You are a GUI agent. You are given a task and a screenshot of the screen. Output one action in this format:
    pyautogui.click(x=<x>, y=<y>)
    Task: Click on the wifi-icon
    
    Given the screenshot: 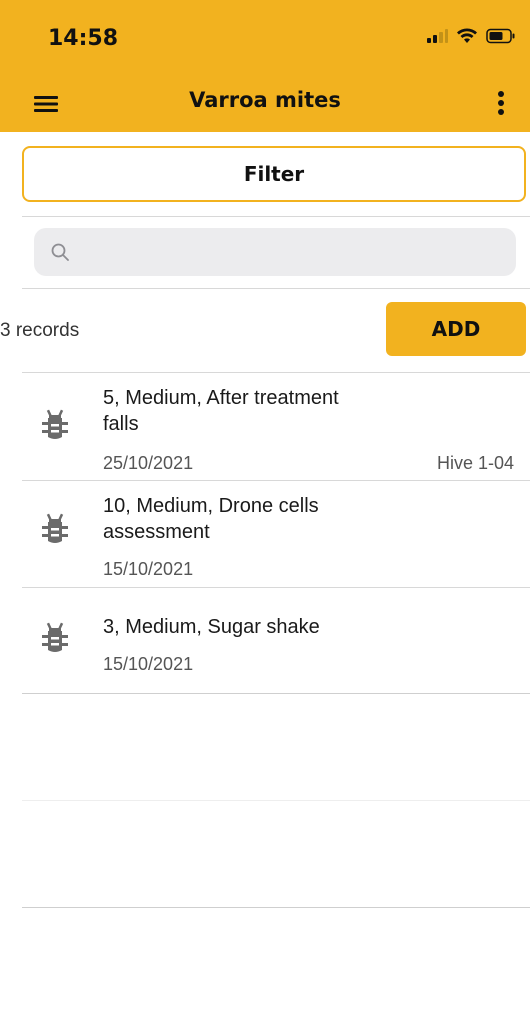 What is the action you would take?
    pyautogui.click(x=467, y=35)
    